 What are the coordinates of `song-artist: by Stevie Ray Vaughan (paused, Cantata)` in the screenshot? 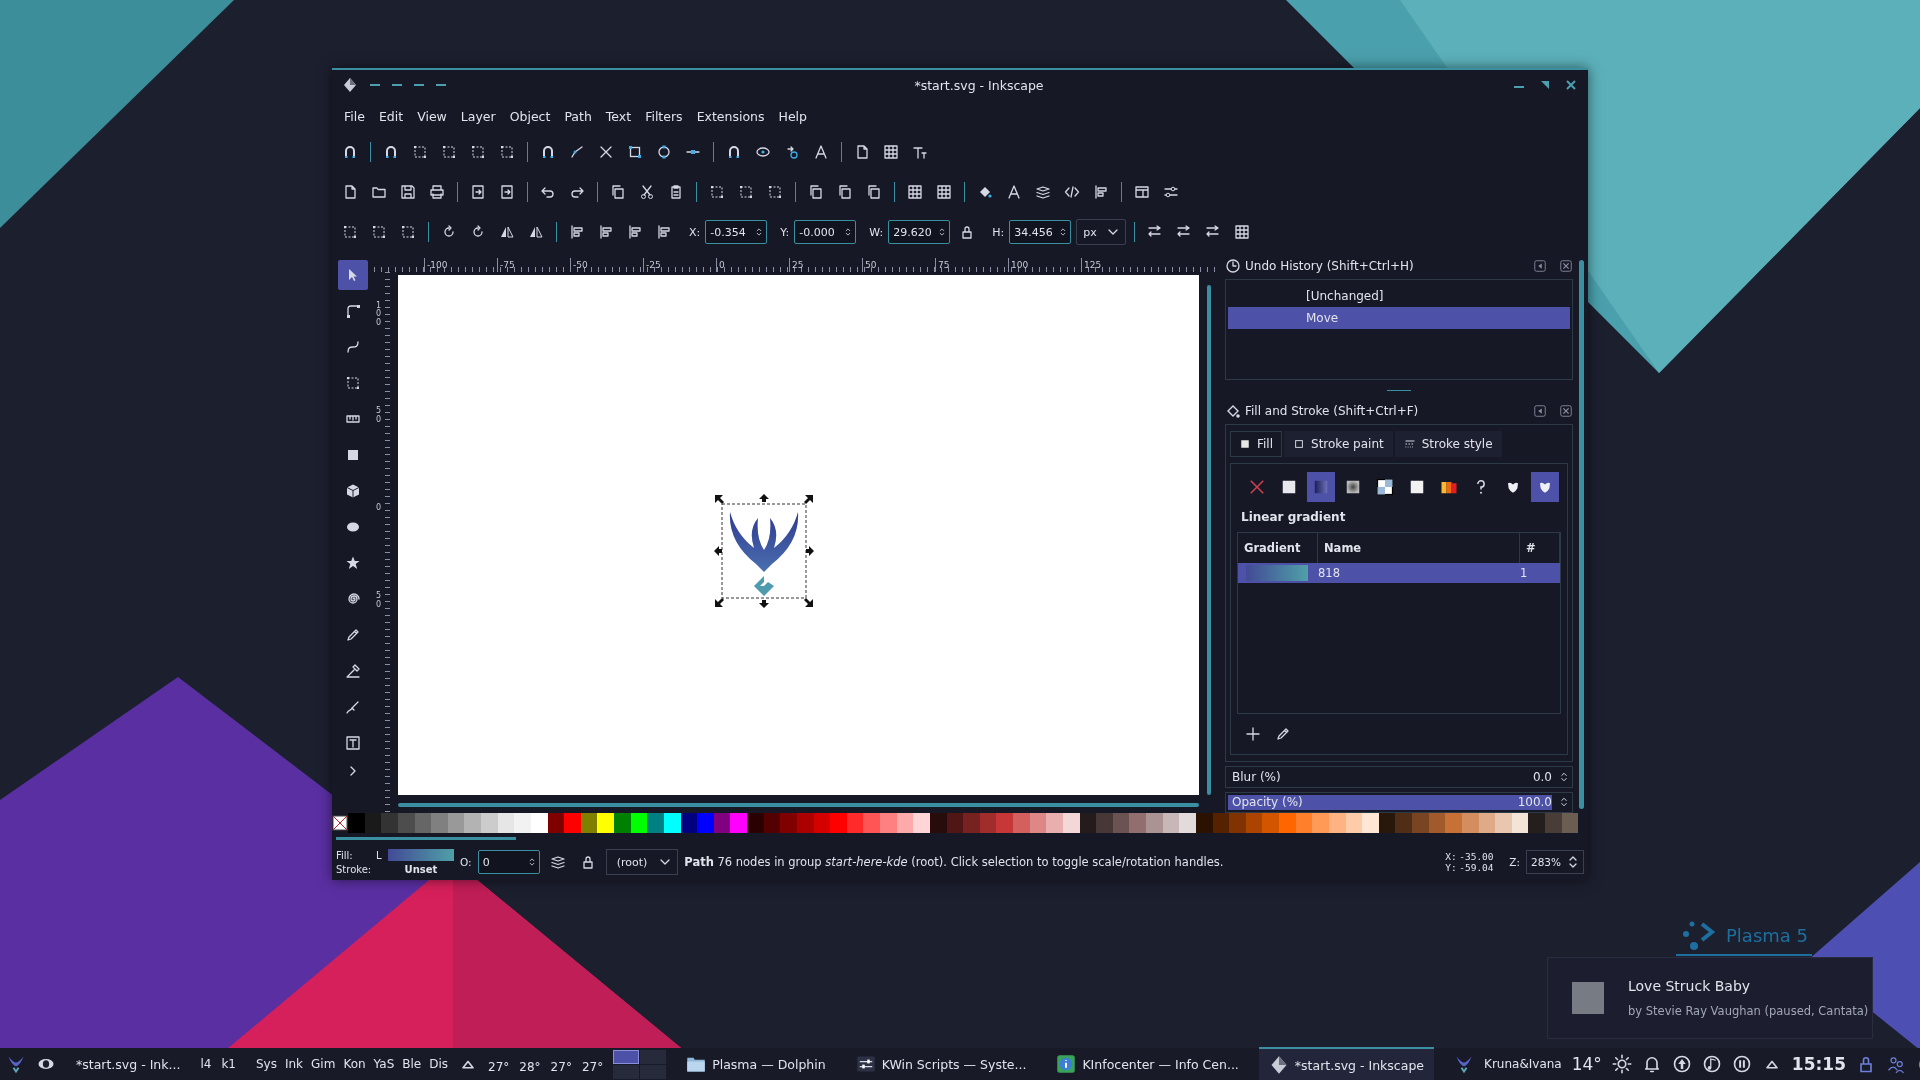 It's located at (1748, 1011).